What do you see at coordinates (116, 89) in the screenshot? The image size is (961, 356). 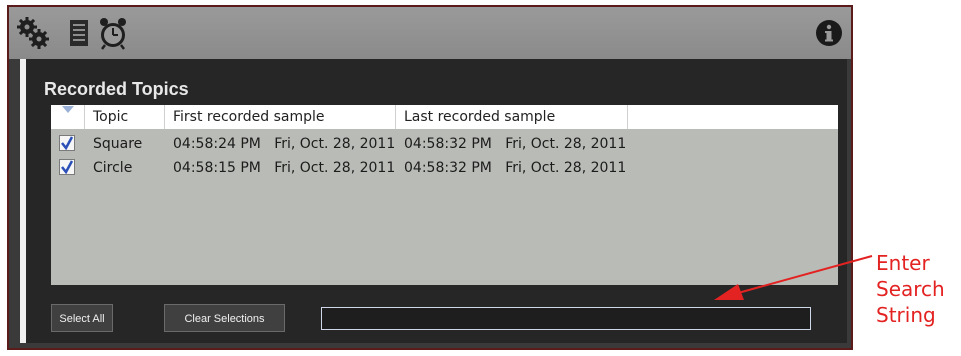 I see `panel-title: Recorded Topics` at bounding box center [116, 89].